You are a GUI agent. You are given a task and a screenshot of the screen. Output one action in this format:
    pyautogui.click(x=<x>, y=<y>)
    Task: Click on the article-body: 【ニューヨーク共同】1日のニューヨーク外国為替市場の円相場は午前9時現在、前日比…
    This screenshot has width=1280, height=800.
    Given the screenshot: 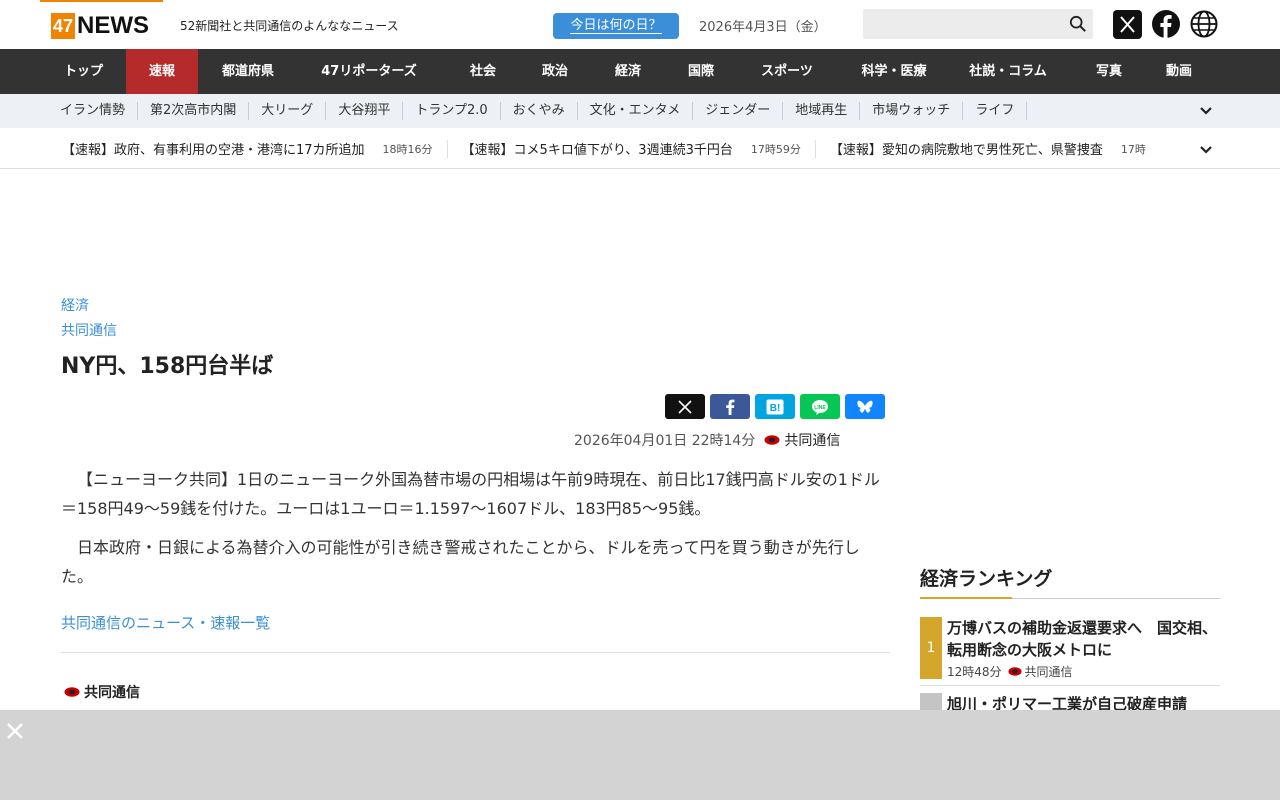 What is the action you would take?
    pyautogui.click(x=475, y=533)
    